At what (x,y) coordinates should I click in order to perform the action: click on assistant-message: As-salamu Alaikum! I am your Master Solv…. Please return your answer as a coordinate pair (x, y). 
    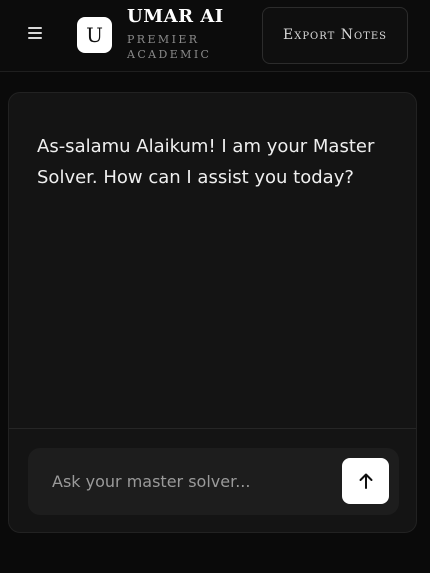
    Looking at the image, I should click on (206, 162).